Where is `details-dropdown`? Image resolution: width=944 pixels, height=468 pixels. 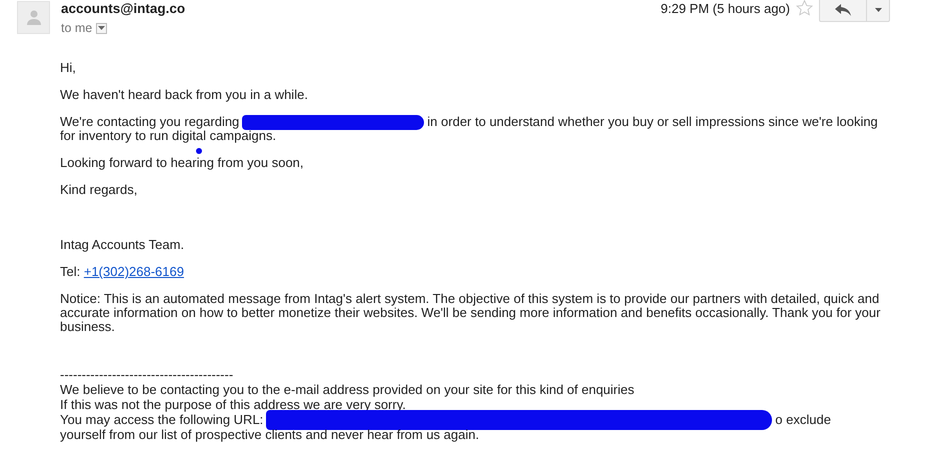
details-dropdown is located at coordinates (102, 28).